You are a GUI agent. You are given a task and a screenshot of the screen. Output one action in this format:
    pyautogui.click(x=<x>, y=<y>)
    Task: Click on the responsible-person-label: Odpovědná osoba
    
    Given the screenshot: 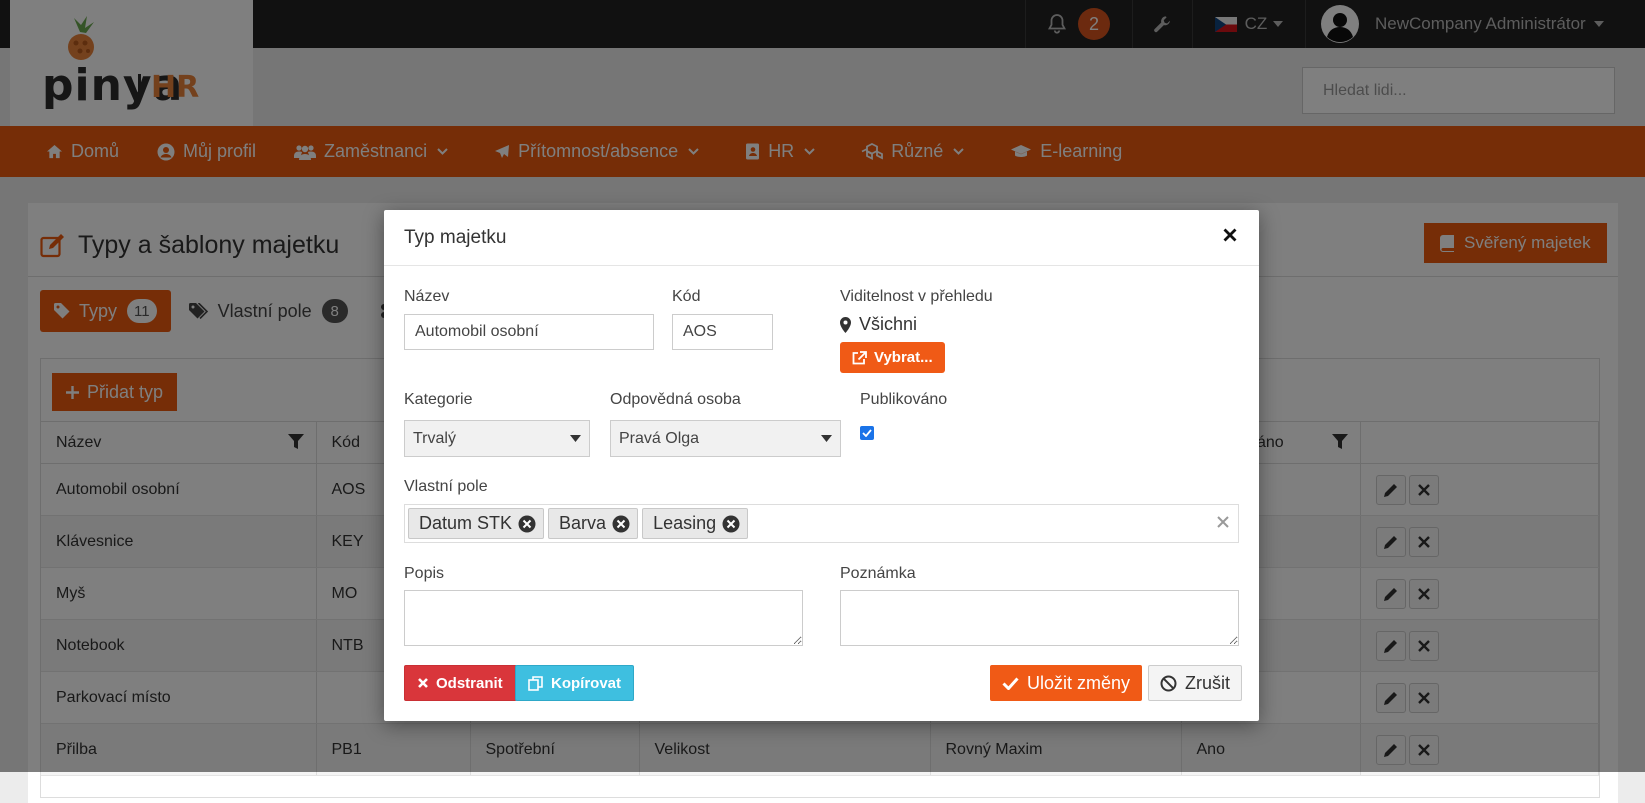 What is the action you would take?
    pyautogui.click(x=675, y=399)
    